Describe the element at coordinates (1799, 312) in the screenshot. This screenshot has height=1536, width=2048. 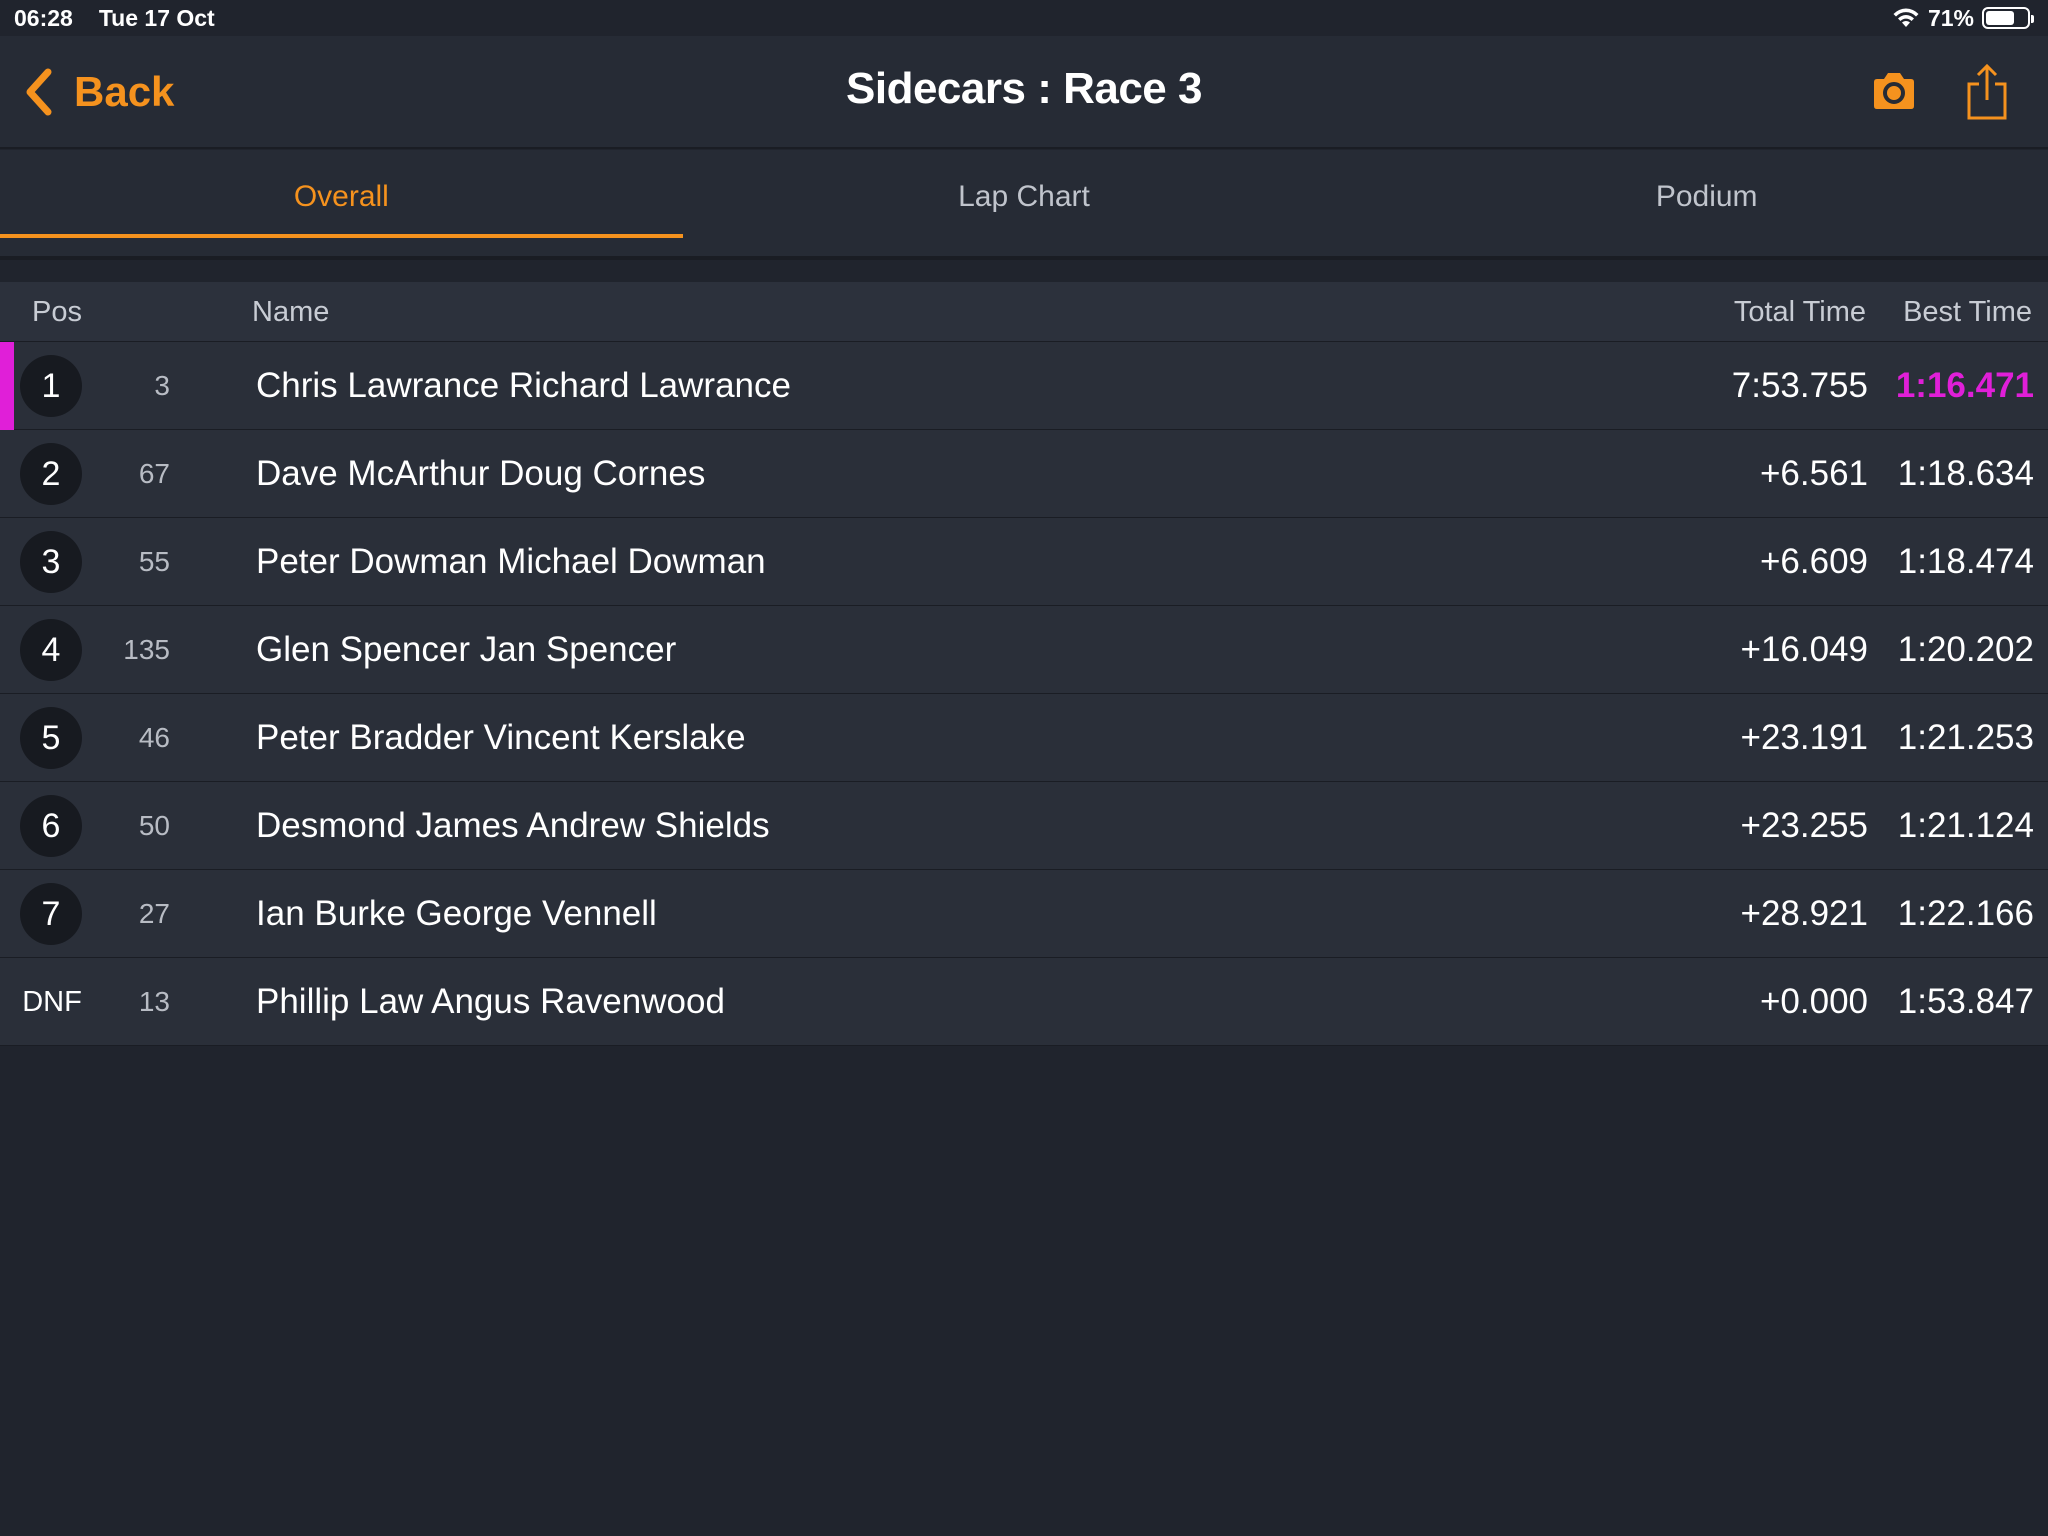
I see `header-total-time: Total Time` at that location.